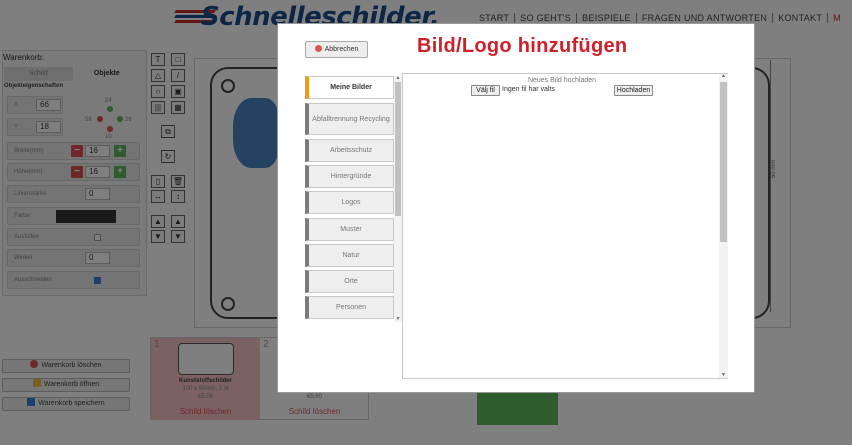 This screenshot has height=445, width=852. What do you see at coordinates (318, 48) in the screenshot?
I see `cancel-icon` at bounding box center [318, 48].